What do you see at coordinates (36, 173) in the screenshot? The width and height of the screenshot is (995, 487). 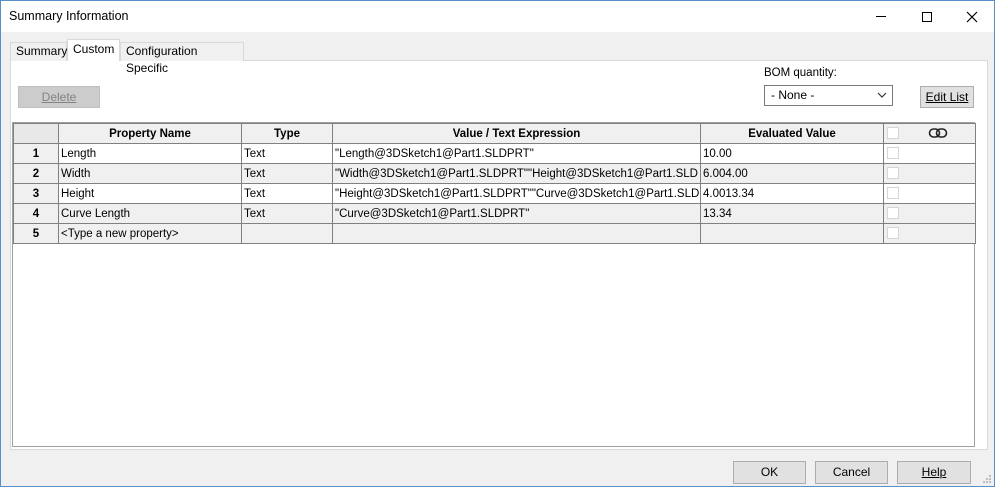 I see `row-number: 2` at bounding box center [36, 173].